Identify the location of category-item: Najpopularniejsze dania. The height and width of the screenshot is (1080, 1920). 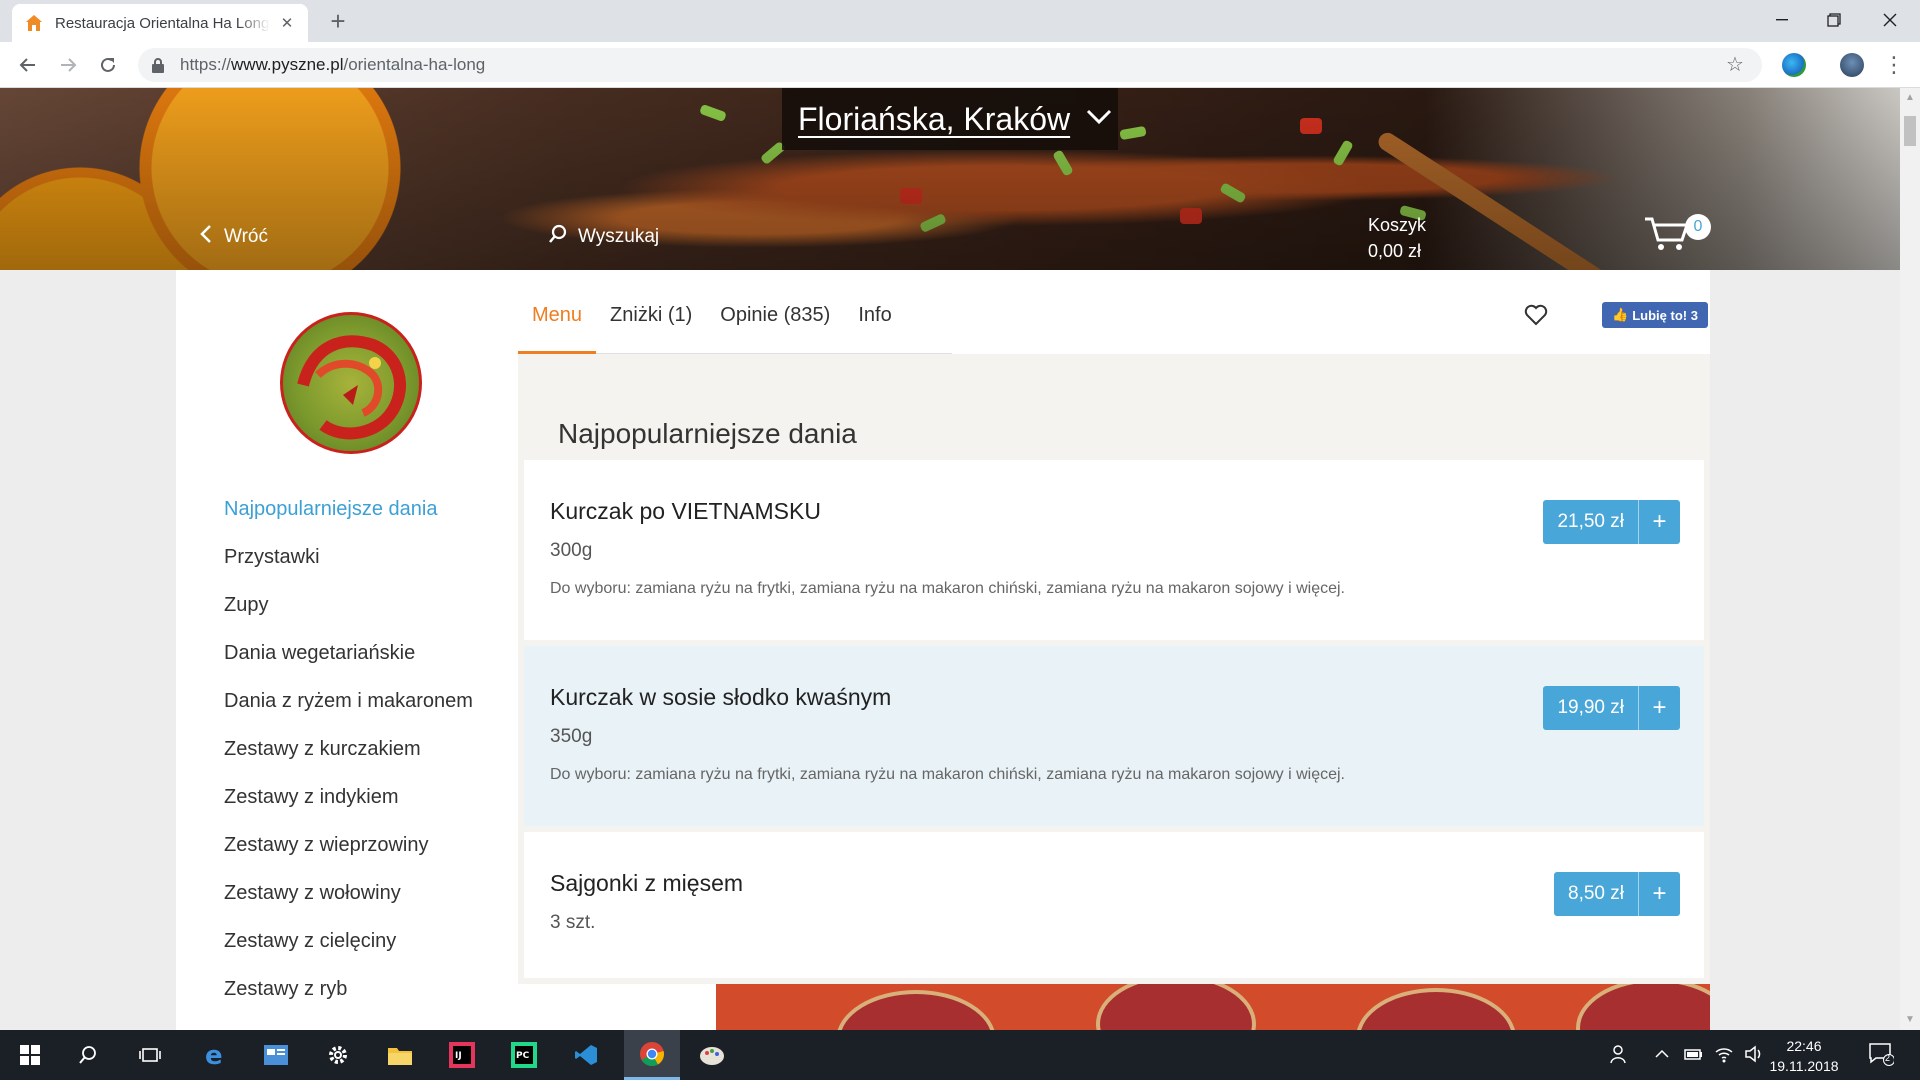
(348, 518).